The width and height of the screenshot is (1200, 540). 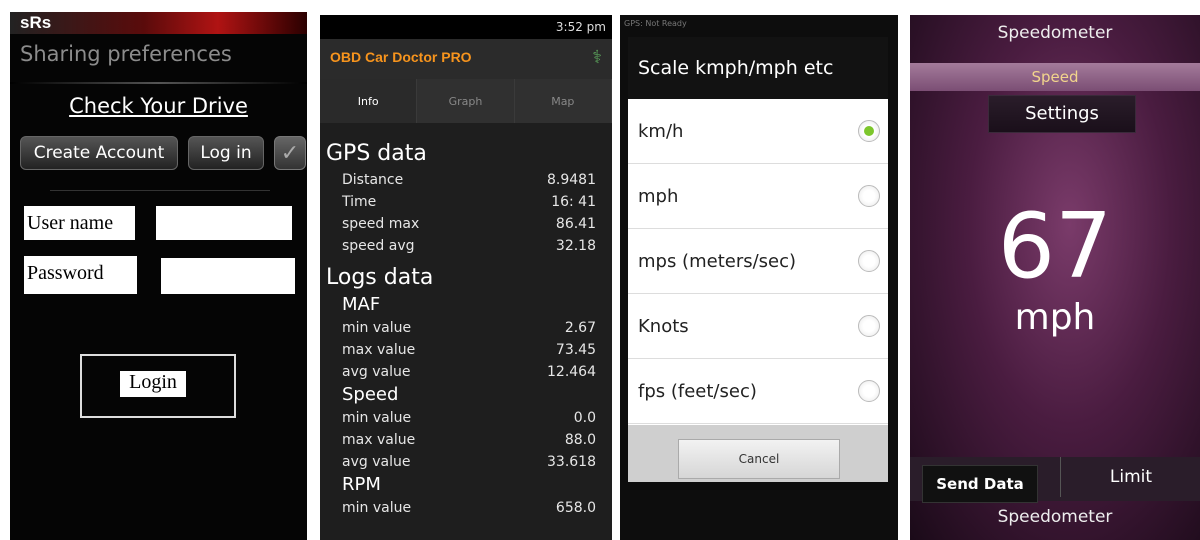 I want to click on table-row: speed max 86.41, so click(x=469, y=224).